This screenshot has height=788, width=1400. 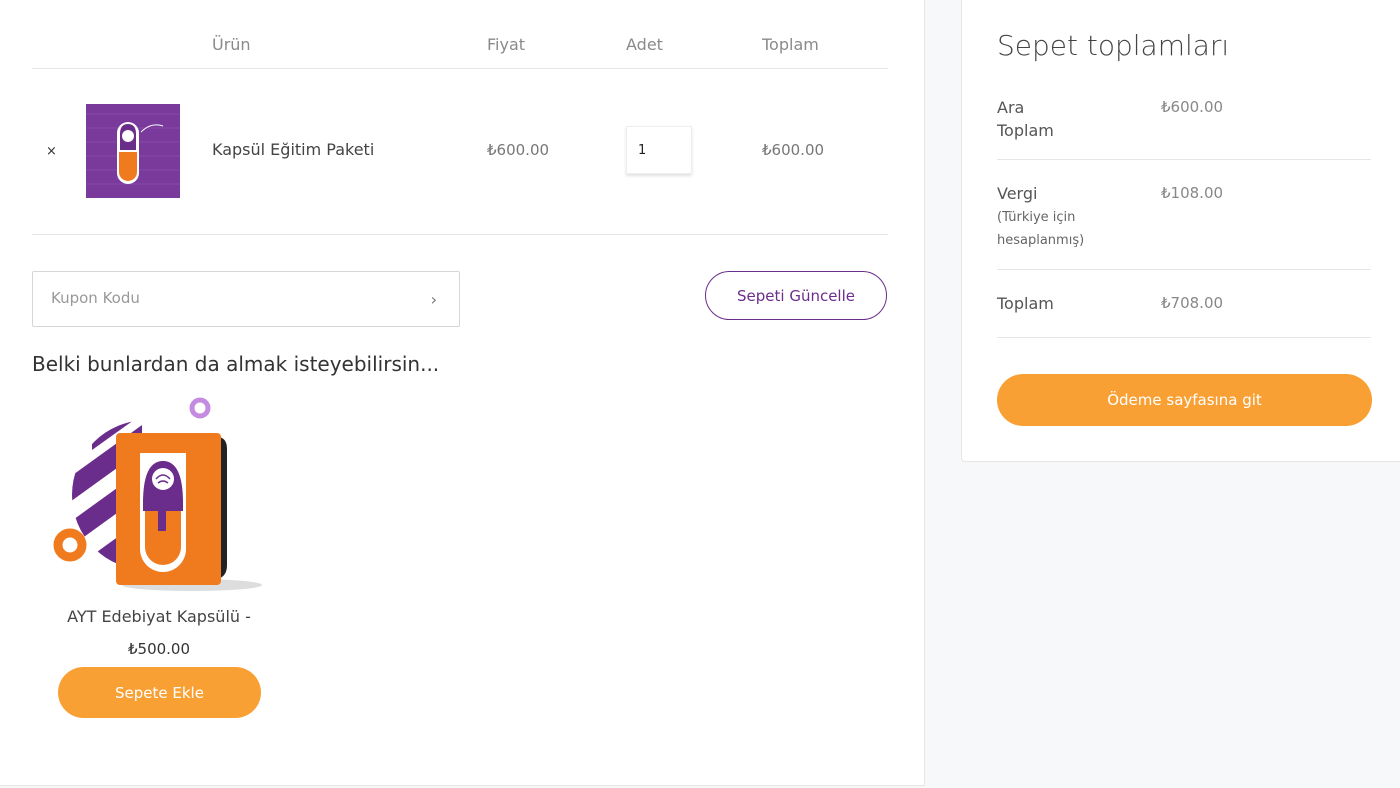 What do you see at coordinates (231, 298) in the screenshot?
I see `coupon-input` at bounding box center [231, 298].